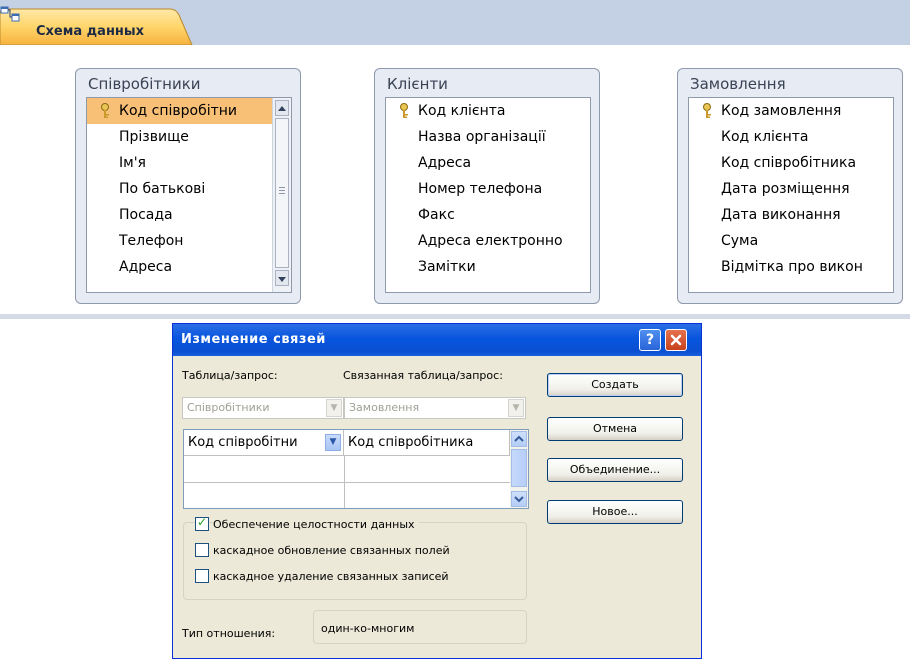  I want to click on table-combo-value: Співробітники, so click(228, 407).